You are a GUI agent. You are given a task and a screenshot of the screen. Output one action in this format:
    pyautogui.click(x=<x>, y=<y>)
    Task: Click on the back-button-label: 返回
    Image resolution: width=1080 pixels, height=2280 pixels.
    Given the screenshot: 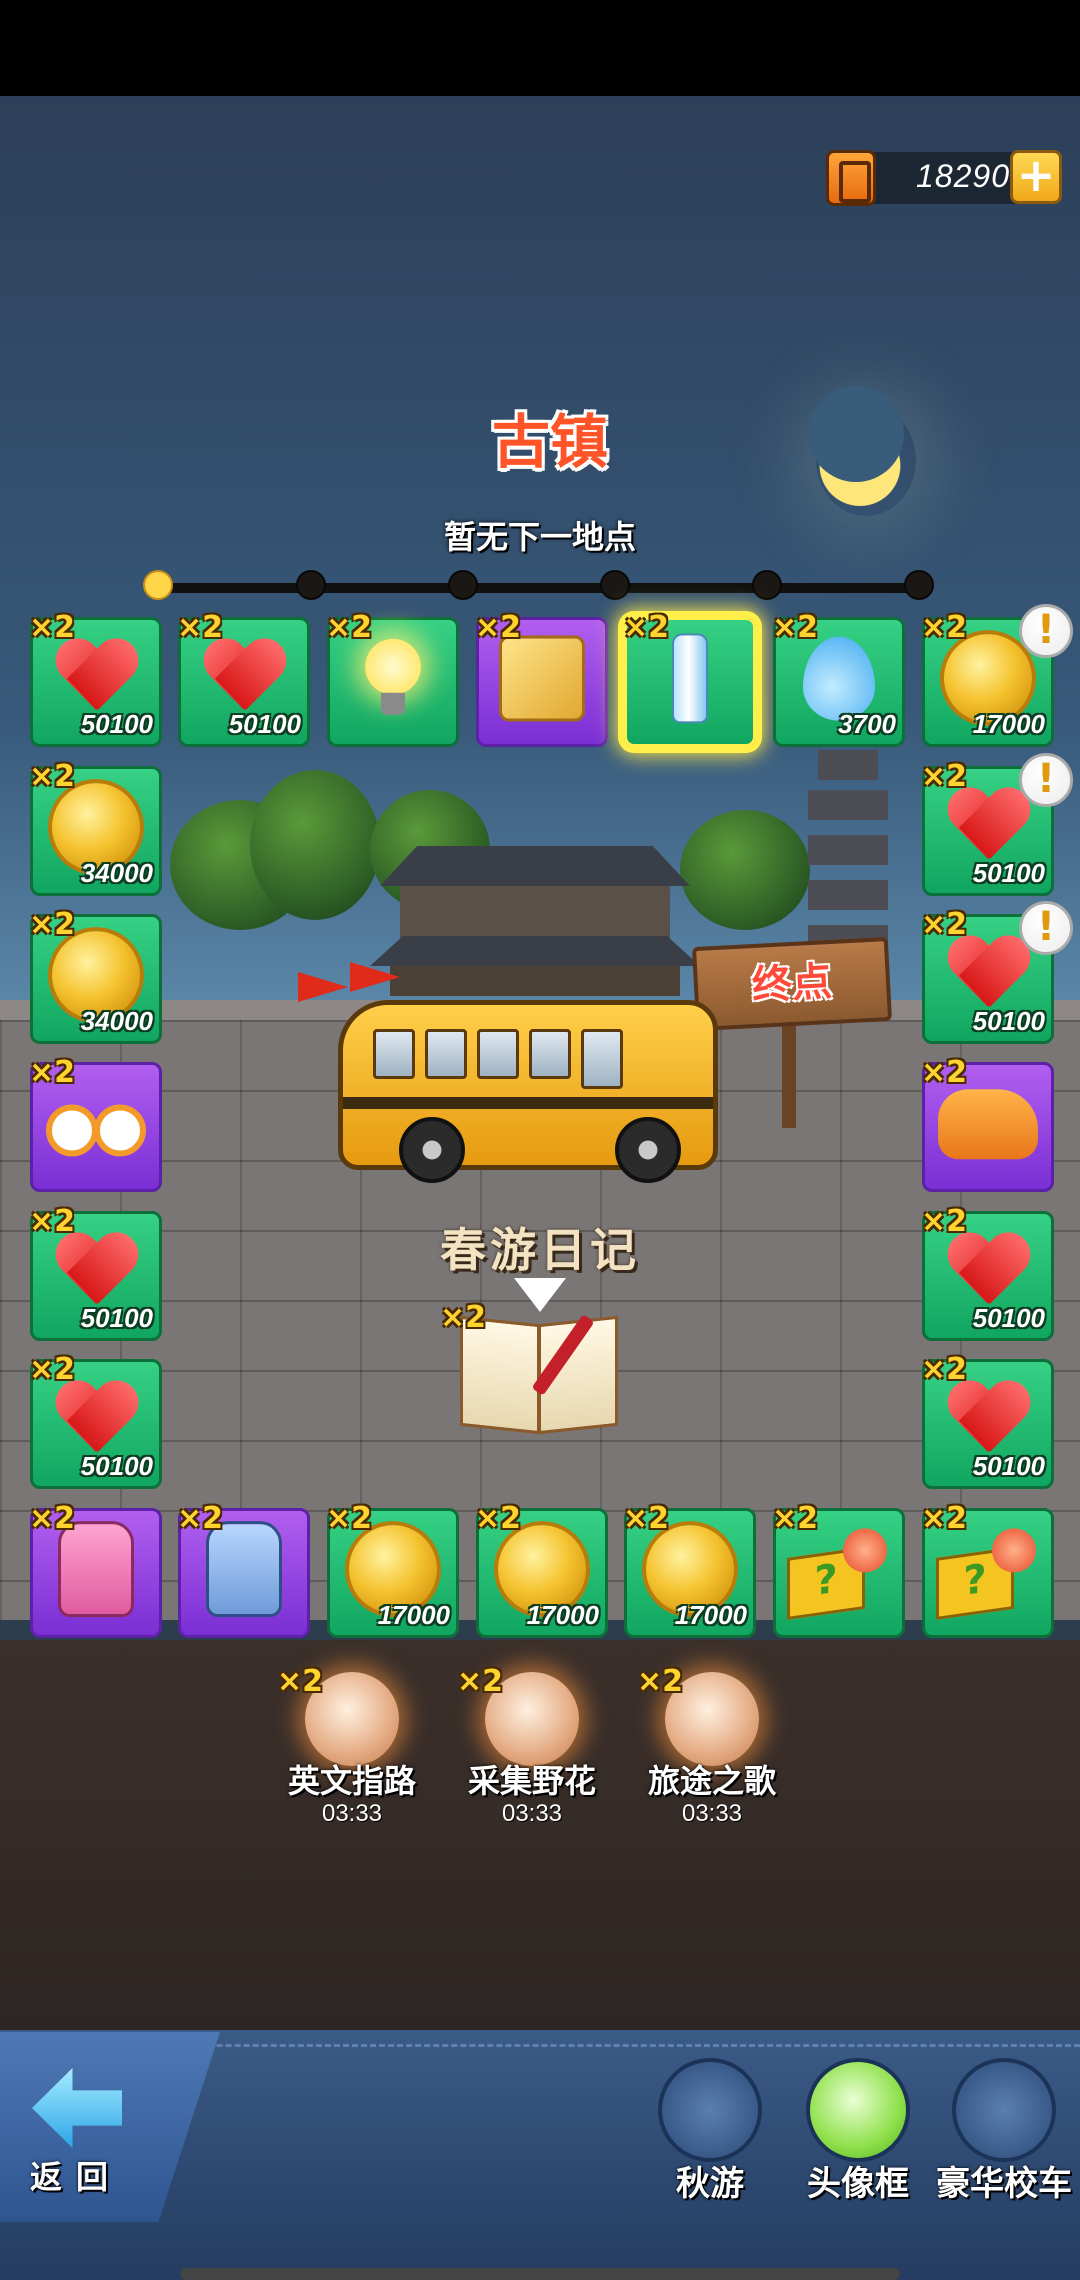 What is the action you would take?
    pyautogui.click(x=85, y=2175)
    